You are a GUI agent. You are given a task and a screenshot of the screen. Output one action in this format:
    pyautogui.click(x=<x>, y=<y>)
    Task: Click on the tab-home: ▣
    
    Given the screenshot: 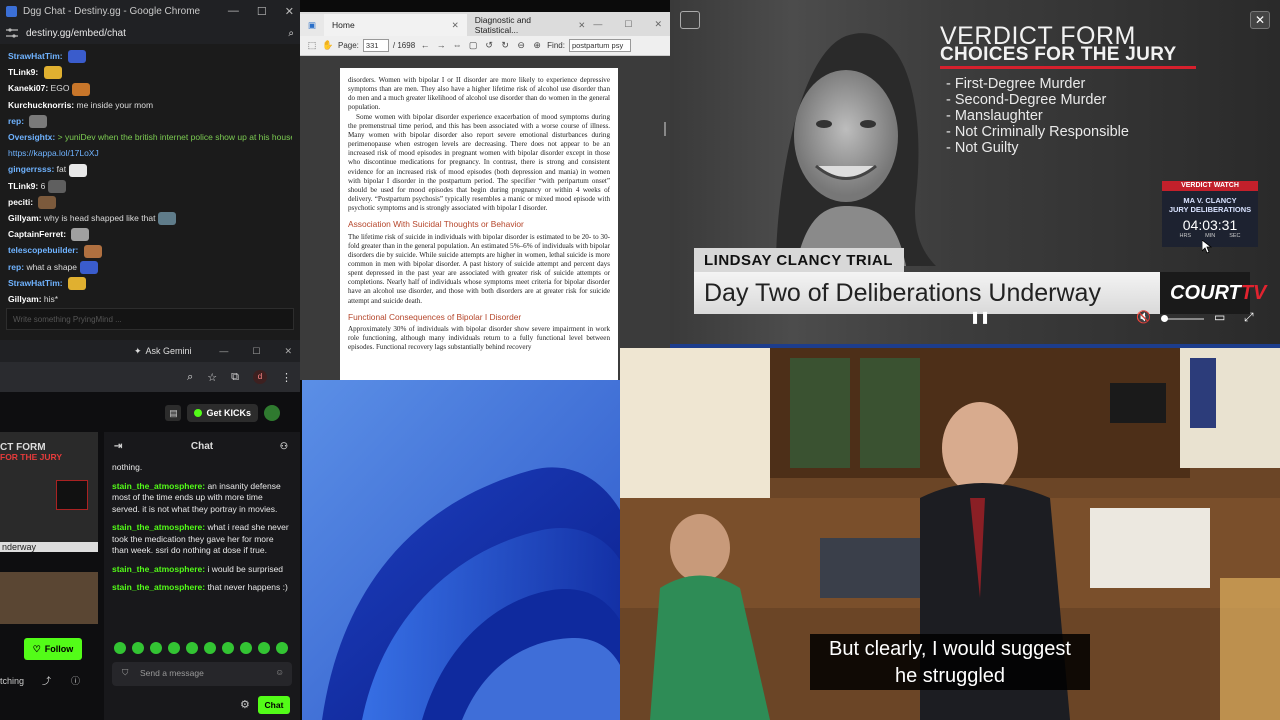 What is the action you would take?
    pyautogui.click(x=312, y=25)
    